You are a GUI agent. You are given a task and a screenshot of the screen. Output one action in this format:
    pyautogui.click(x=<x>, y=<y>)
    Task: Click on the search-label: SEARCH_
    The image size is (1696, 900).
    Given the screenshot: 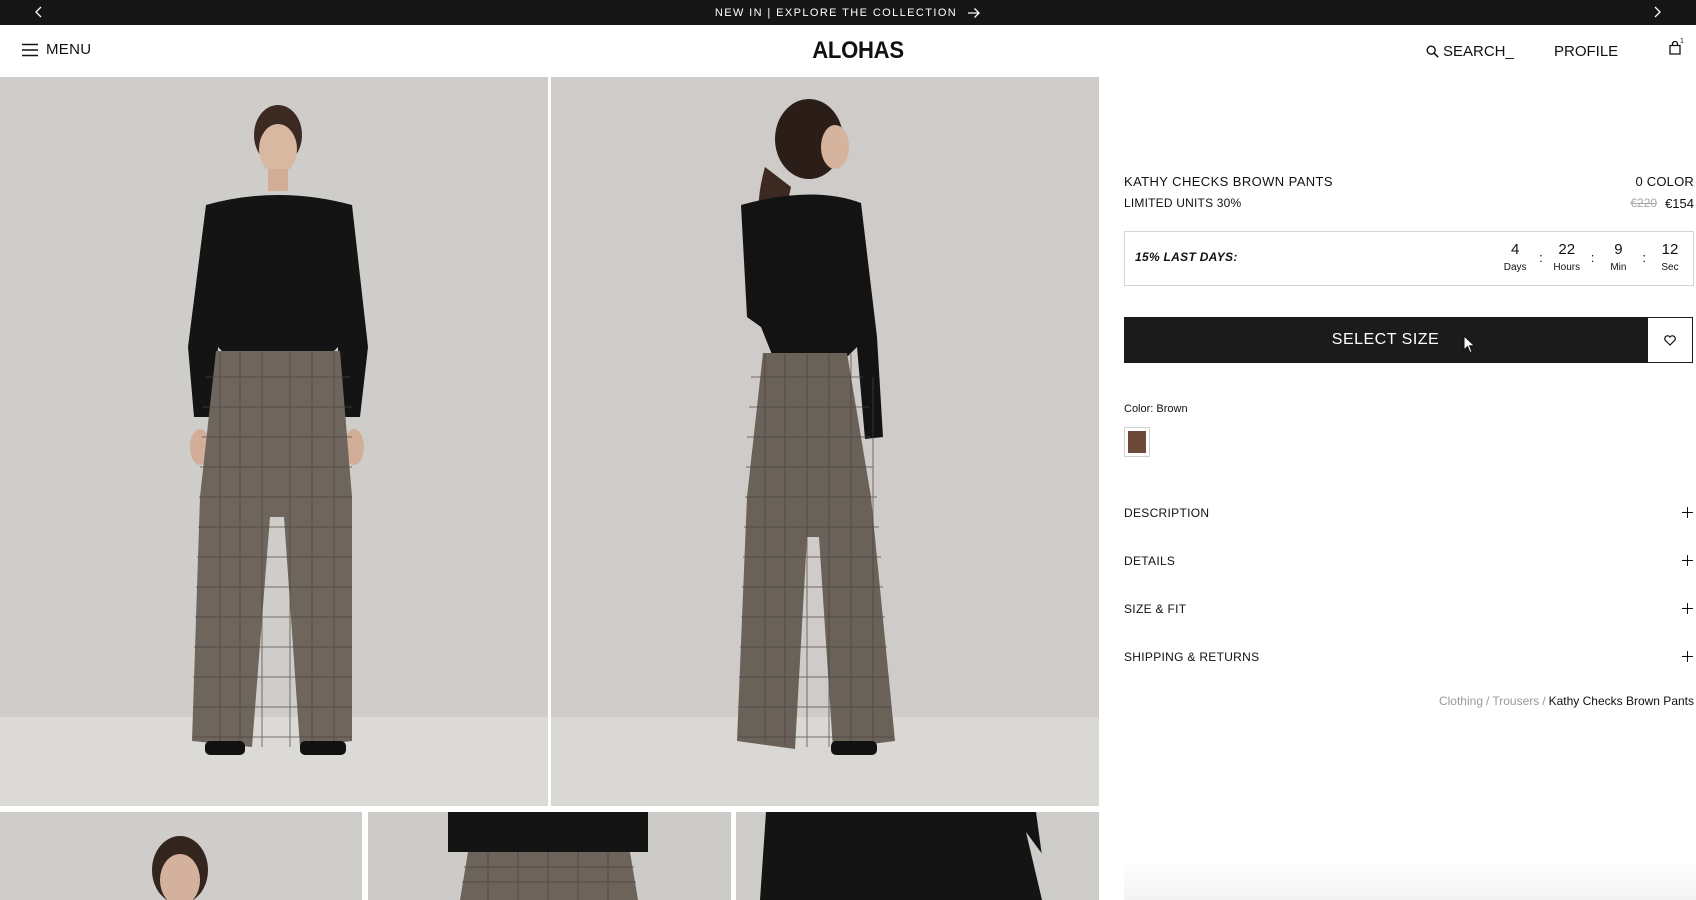 What is the action you would take?
    pyautogui.click(x=1478, y=51)
    